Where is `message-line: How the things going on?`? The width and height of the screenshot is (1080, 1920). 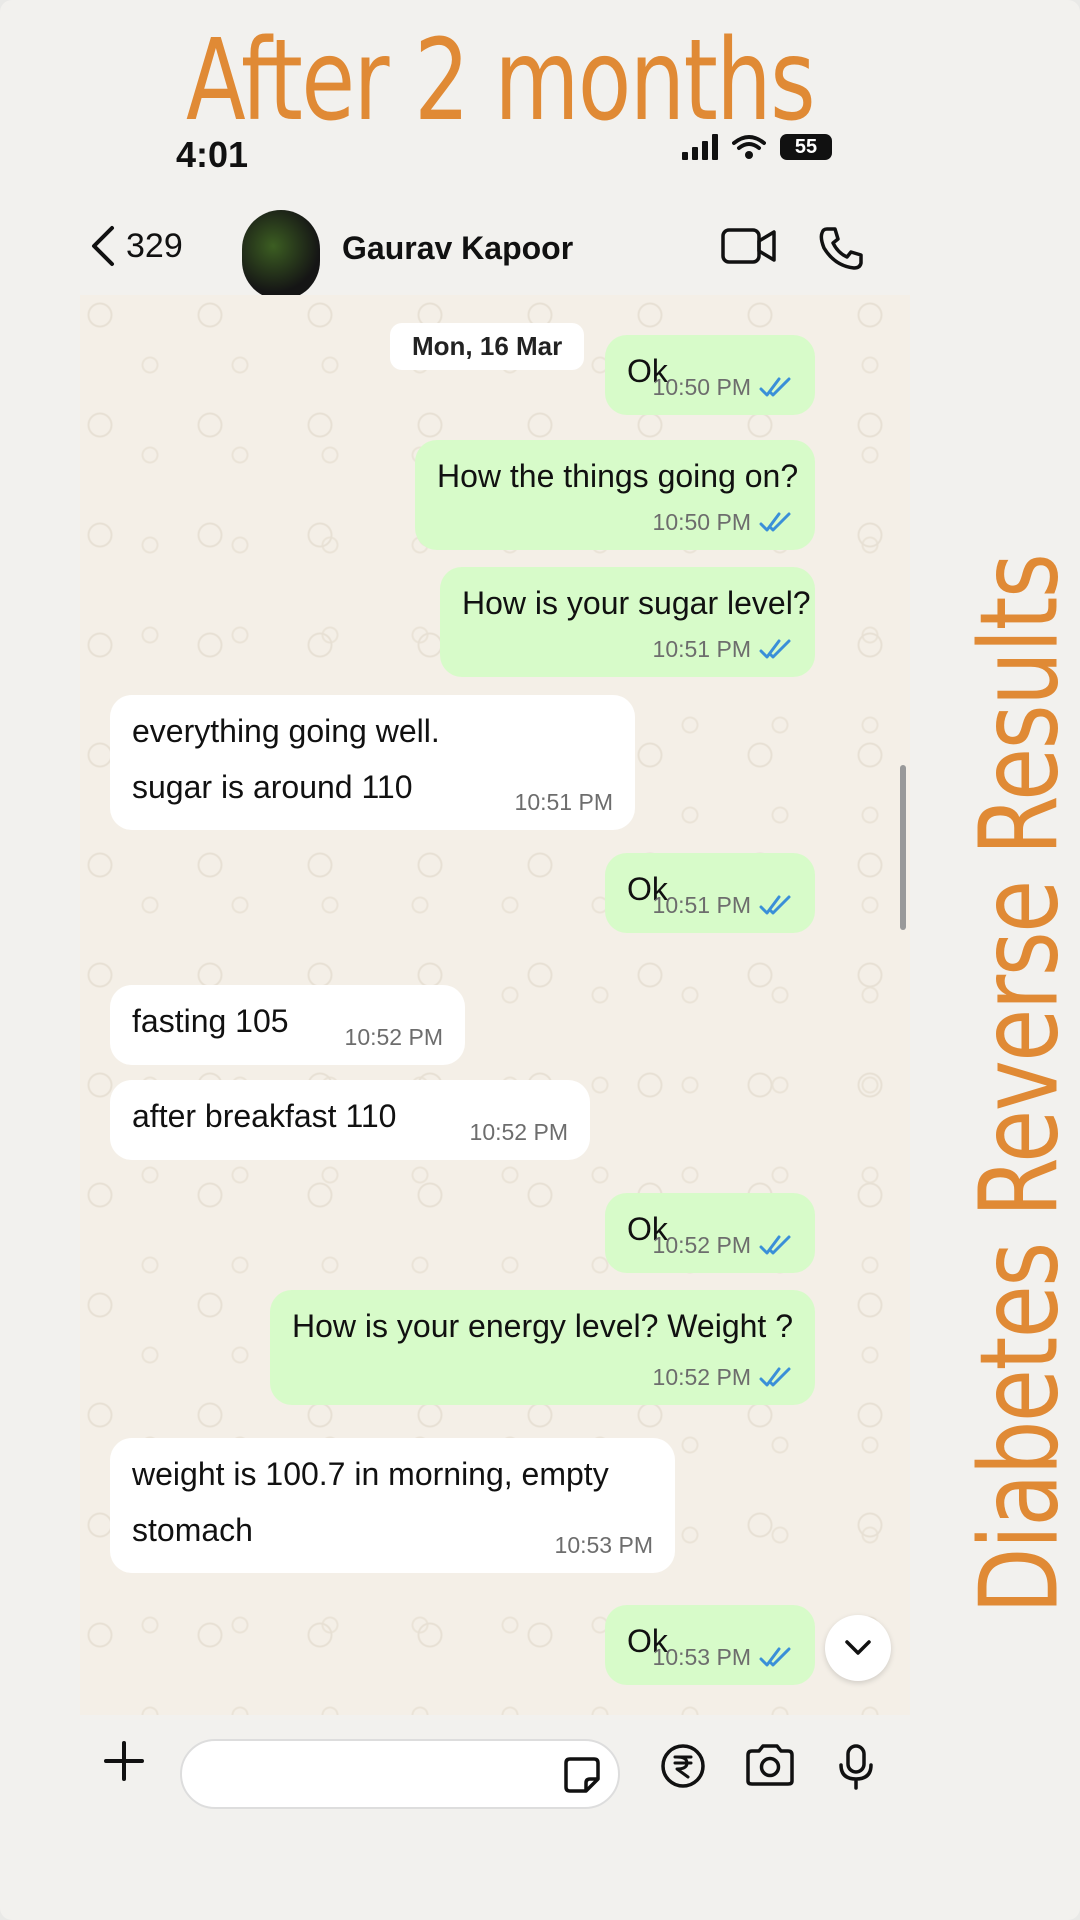
message-line: How the things going on? is located at coordinates (618, 476).